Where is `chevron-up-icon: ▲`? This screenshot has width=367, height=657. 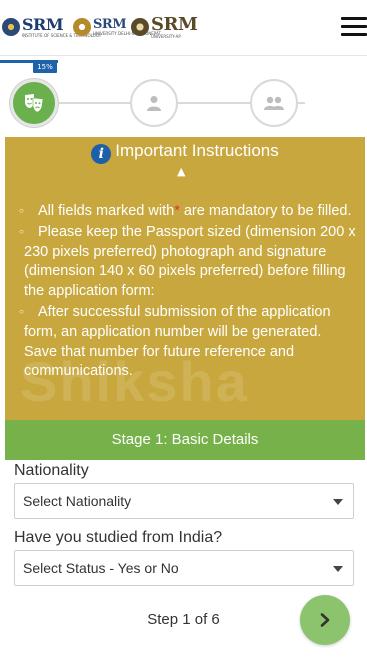 chevron-up-icon: ▲ is located at coordinates (181, 171).